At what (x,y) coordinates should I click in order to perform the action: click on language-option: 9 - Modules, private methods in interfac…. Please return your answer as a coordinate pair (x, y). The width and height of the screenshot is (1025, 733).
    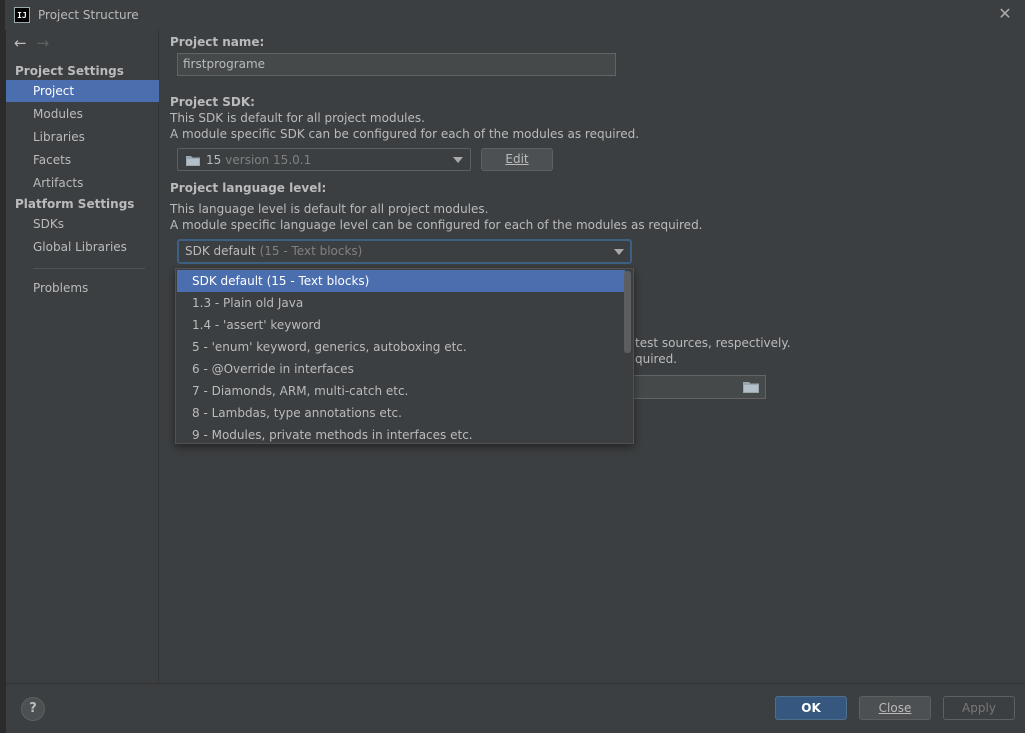
    Looking at the image, I should click on (401, 435).